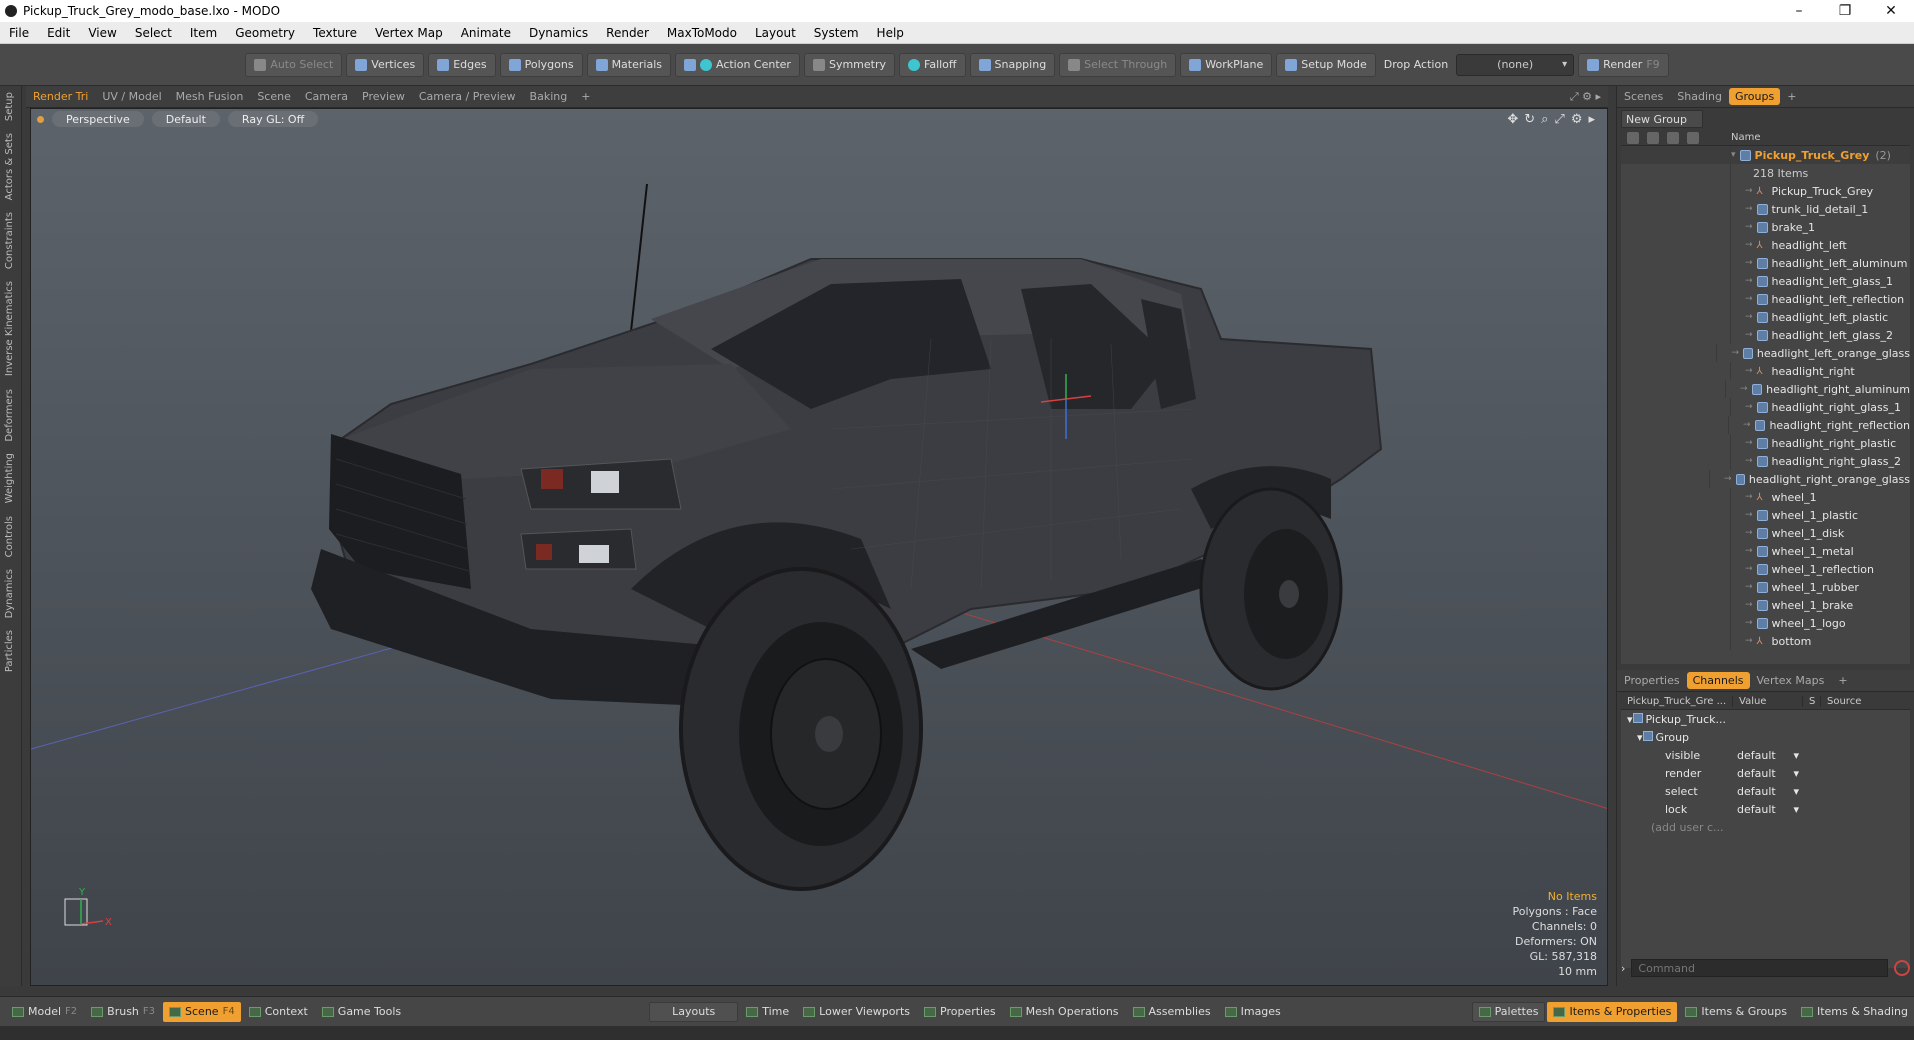 The image size is (1914, 1040). Describe the element at coordinates (1765, 551) in the screenshot. I see `group-member-row: → wheel_1_metal` at that location.